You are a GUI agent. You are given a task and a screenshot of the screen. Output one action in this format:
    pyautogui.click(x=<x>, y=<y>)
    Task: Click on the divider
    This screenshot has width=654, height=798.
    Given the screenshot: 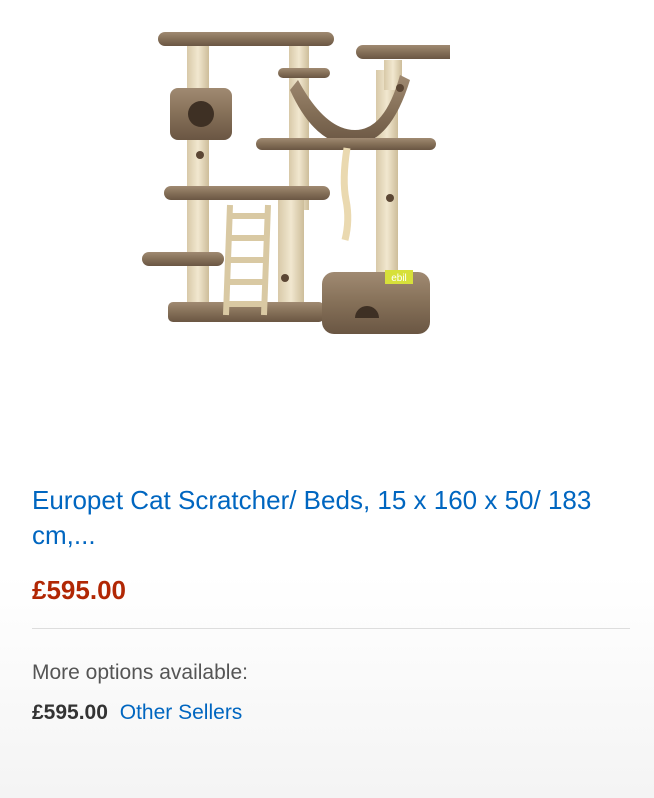 What is the action you would take?
    pyautogui.click(x=331, y=628)
    